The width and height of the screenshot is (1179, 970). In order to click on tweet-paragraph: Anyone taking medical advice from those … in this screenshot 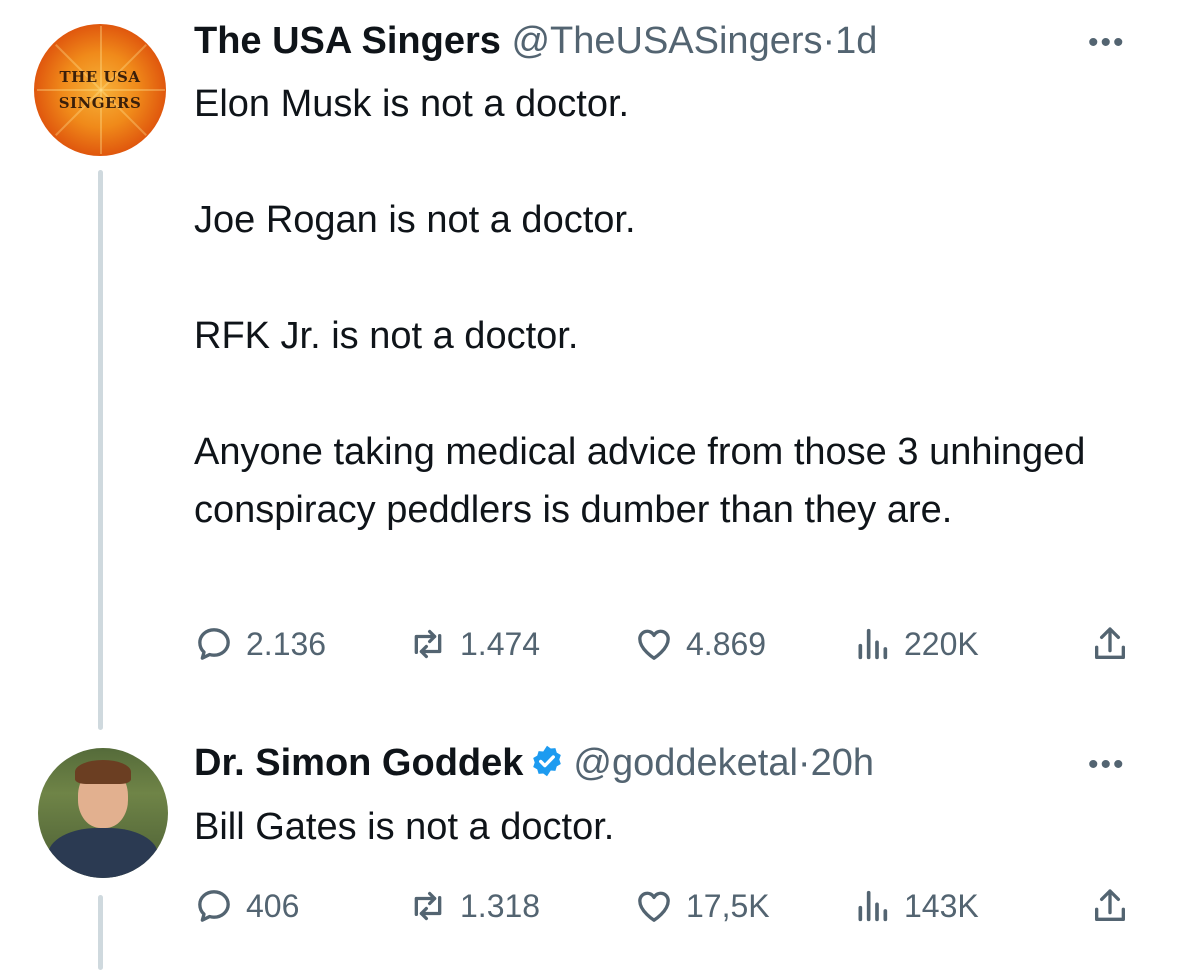, I will do `click(640, 481)`.